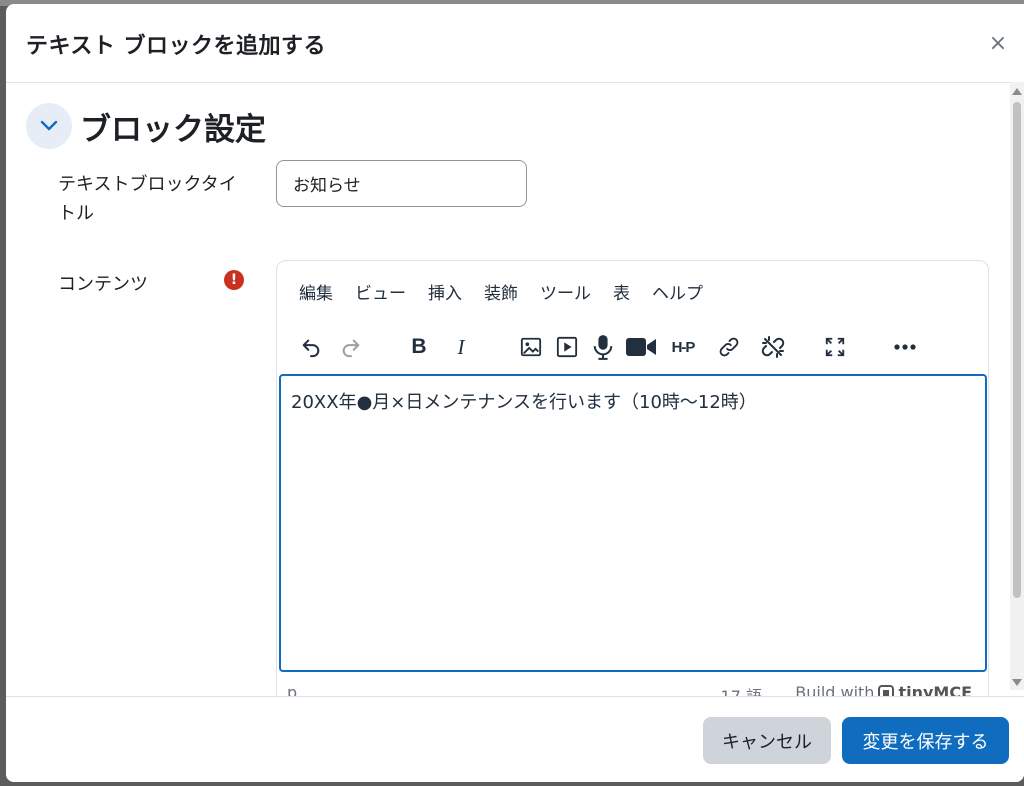  I want to click on undo-button, so click(311, 347).